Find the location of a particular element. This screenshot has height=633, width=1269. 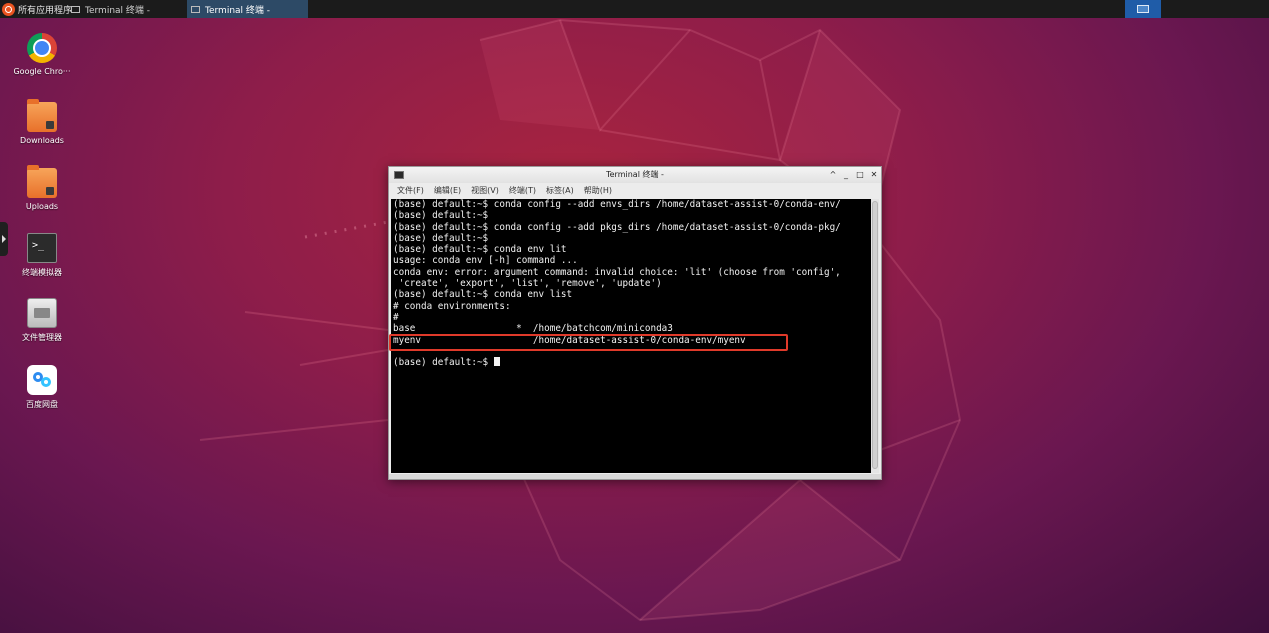

menu-help: 帮助(H) is located at coordinates (598, 191).